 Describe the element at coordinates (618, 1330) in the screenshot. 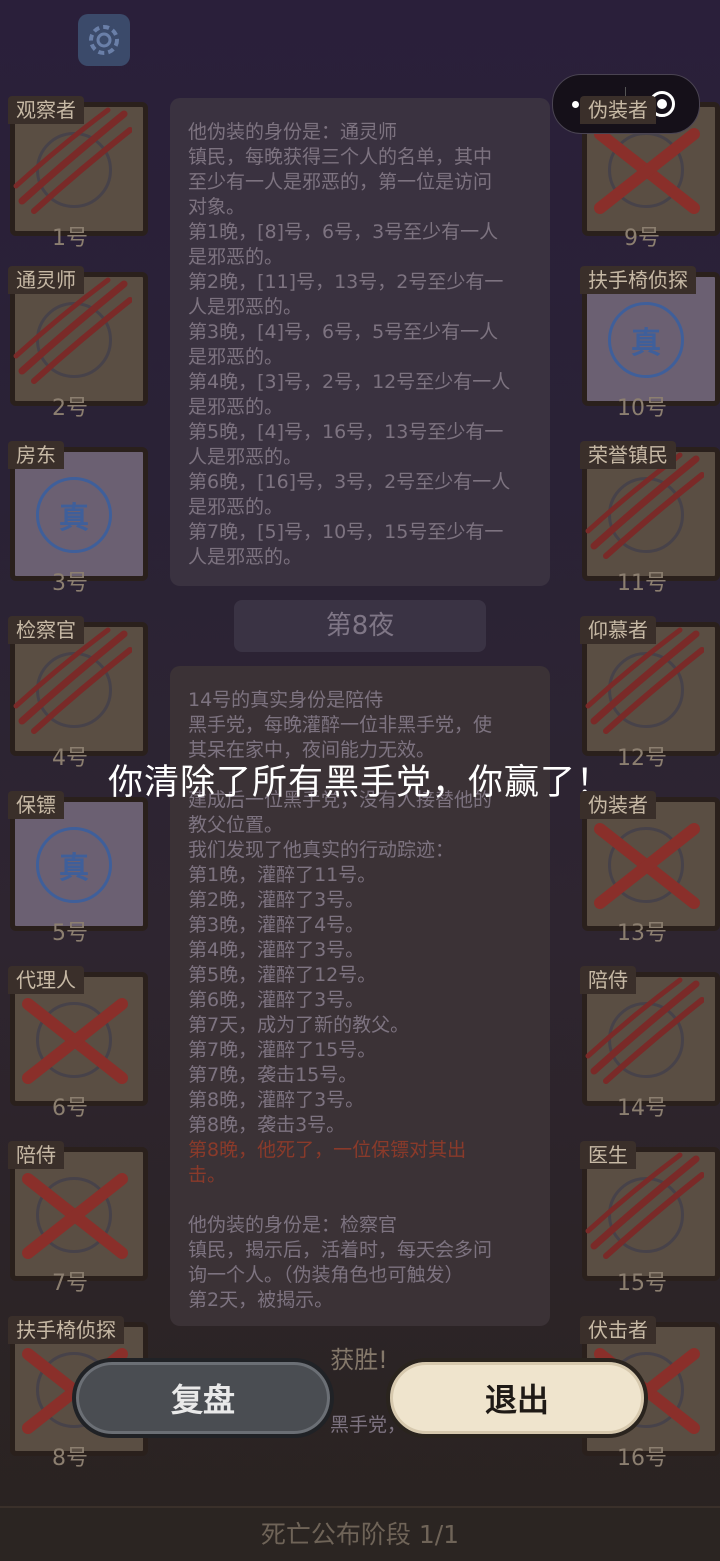

I see `player-role: 伏击者` at that location.